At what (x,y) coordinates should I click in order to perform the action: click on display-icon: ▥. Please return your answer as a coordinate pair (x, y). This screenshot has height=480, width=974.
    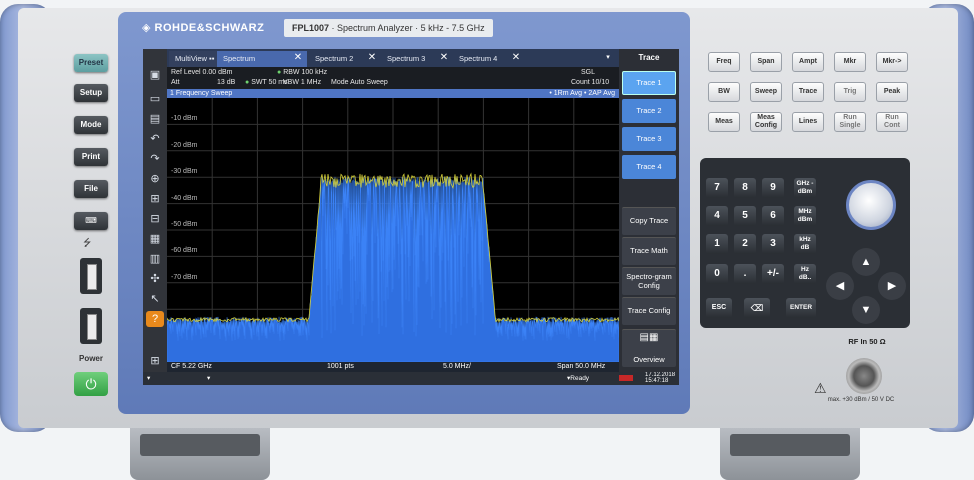
    Looking at the image, I should click on (155, 259).